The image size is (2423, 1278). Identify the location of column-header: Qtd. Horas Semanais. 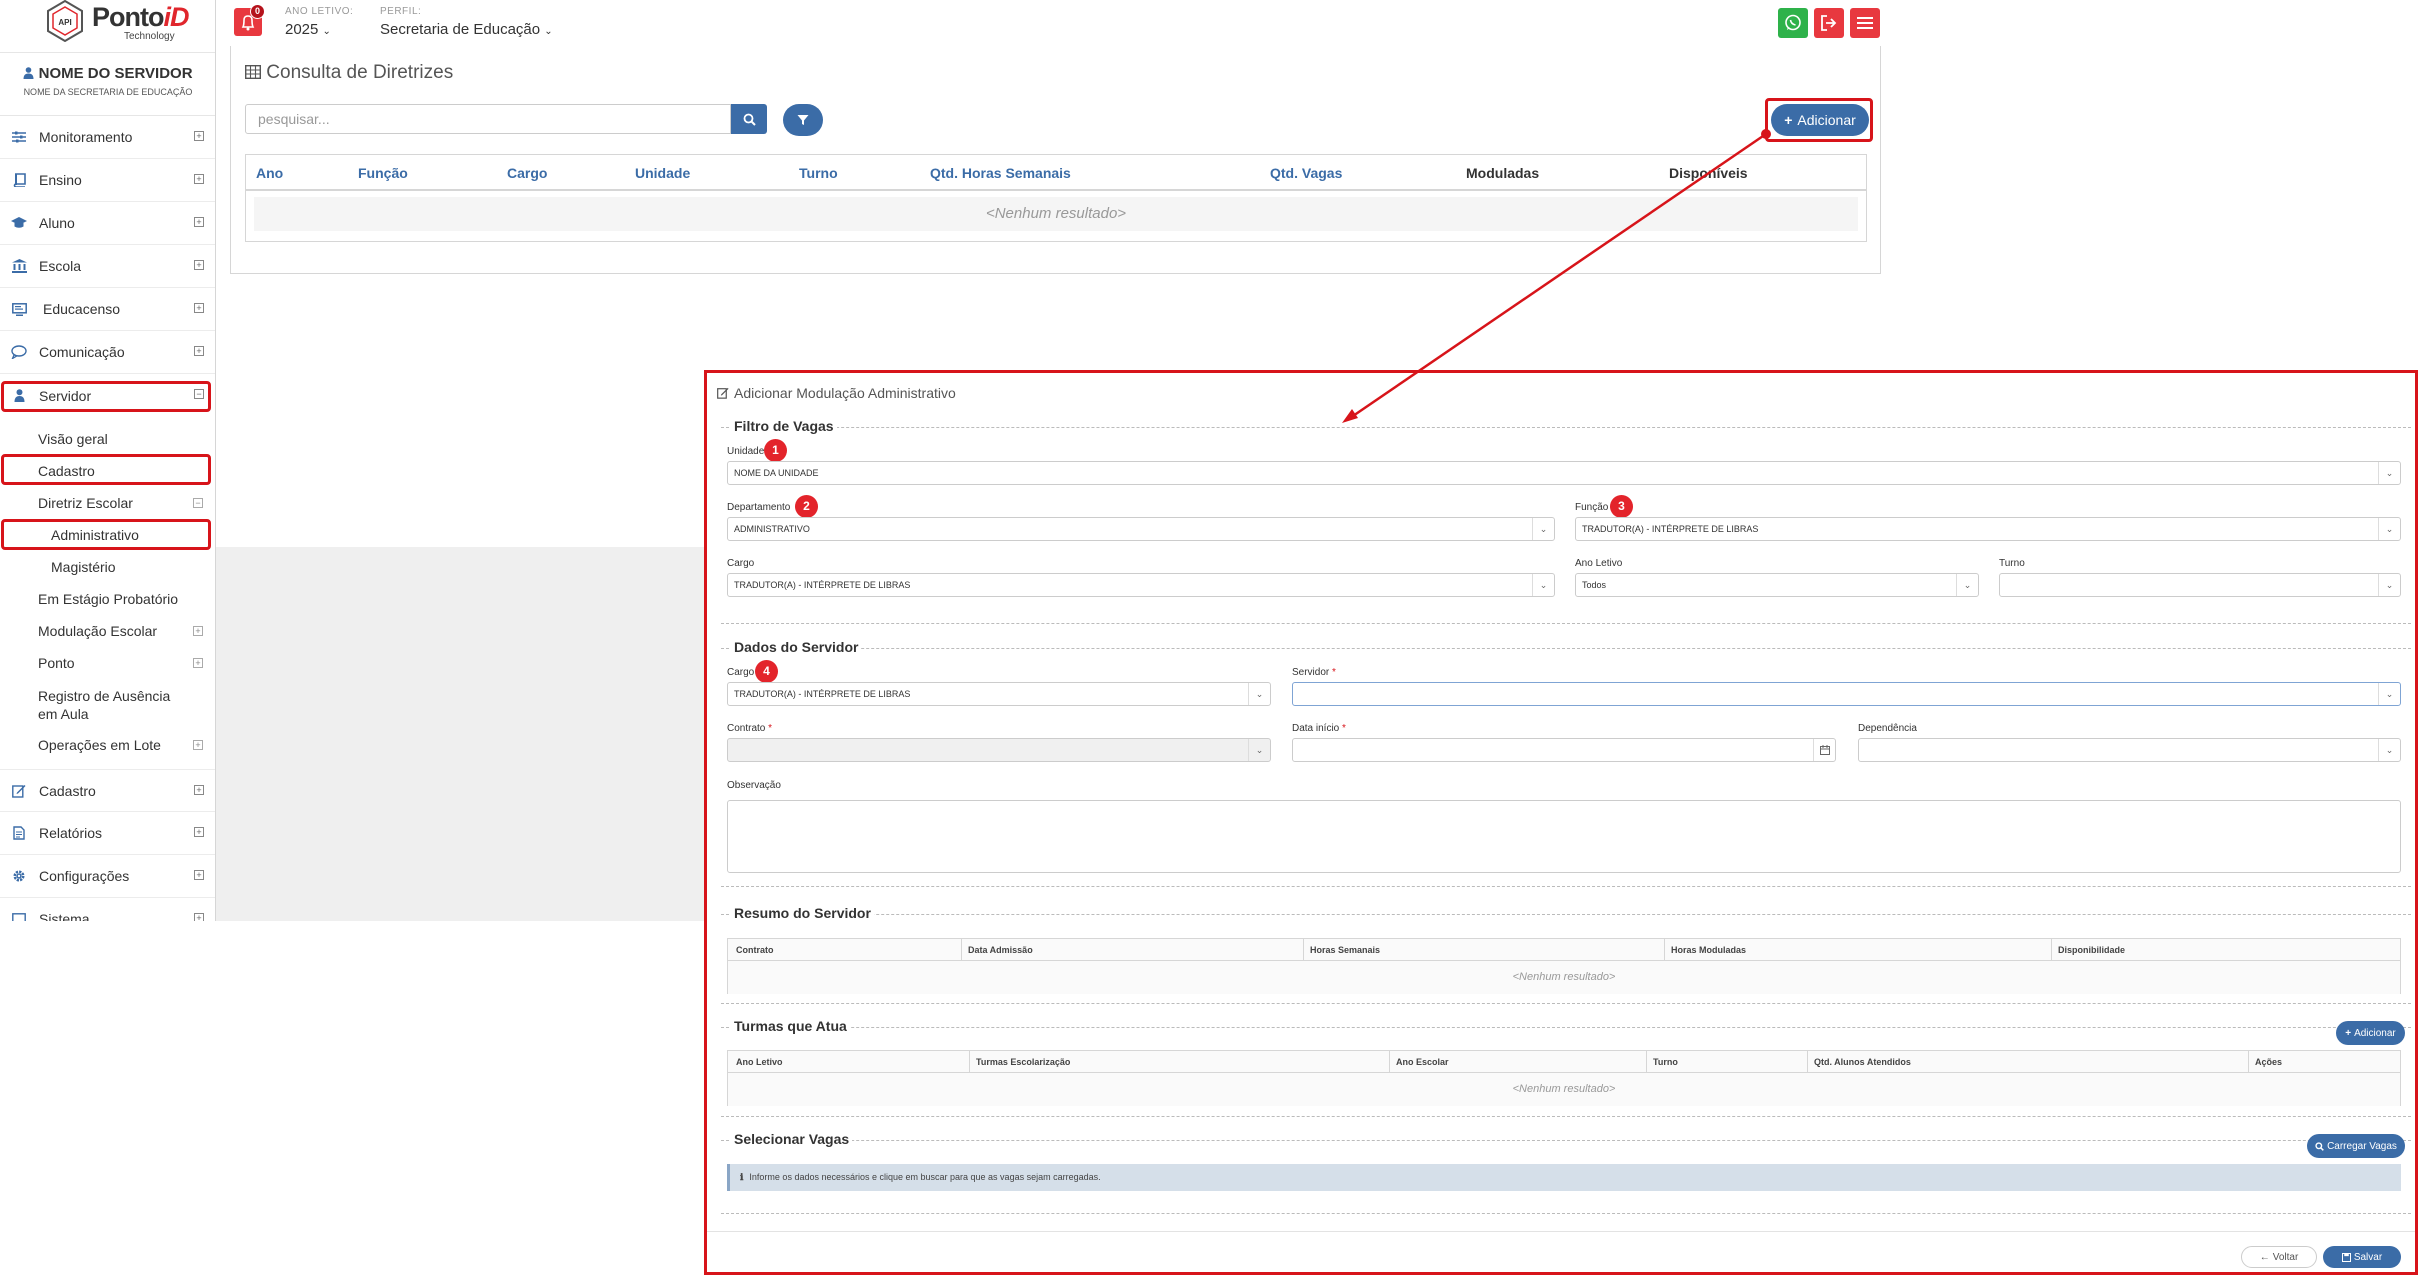
(1000, 173).